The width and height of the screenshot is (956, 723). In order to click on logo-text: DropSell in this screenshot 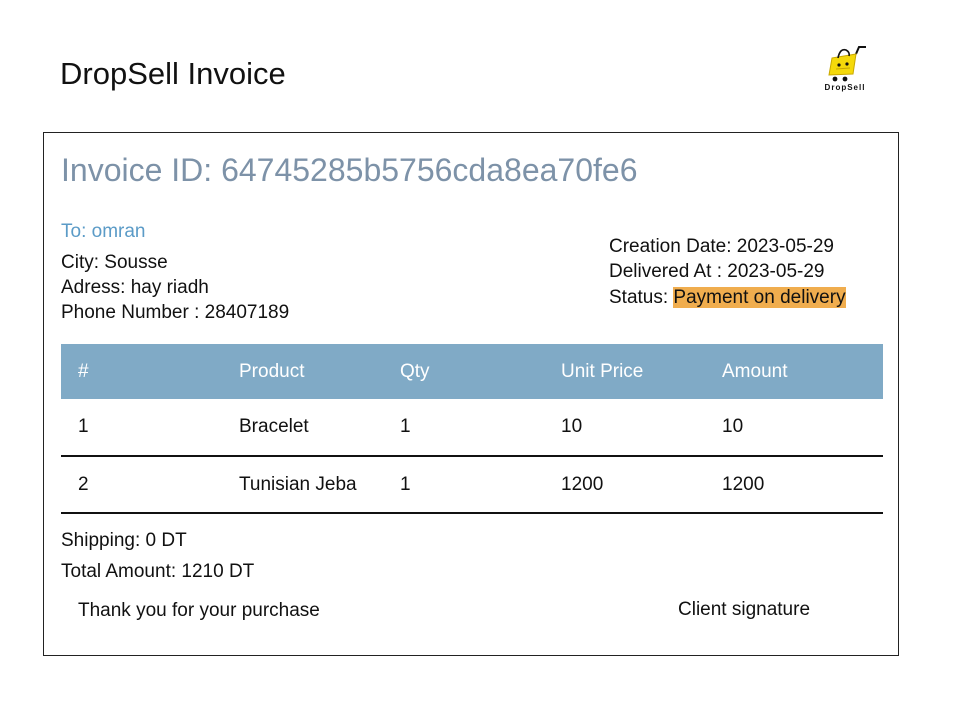, I will do `click(845, 87)`.